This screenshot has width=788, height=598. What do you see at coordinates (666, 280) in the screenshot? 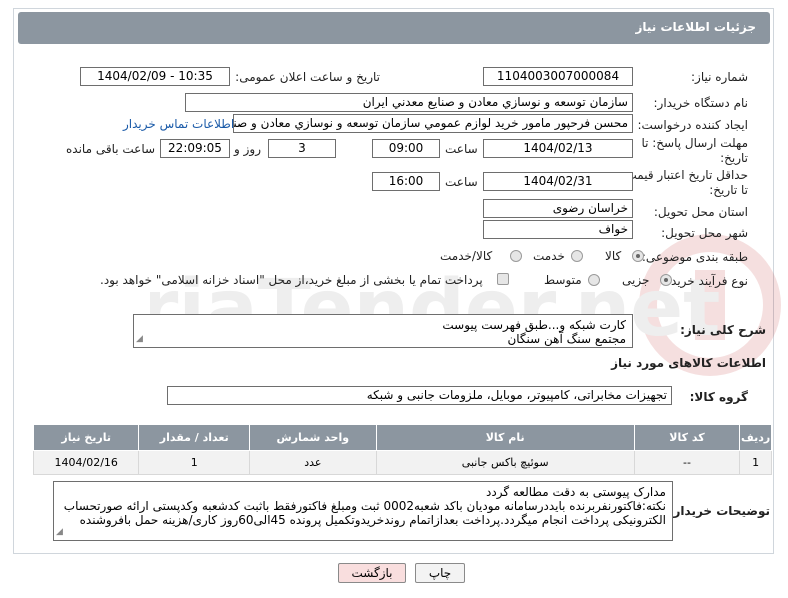
I see `process-radio-minor` at bounding box center [666, 280].